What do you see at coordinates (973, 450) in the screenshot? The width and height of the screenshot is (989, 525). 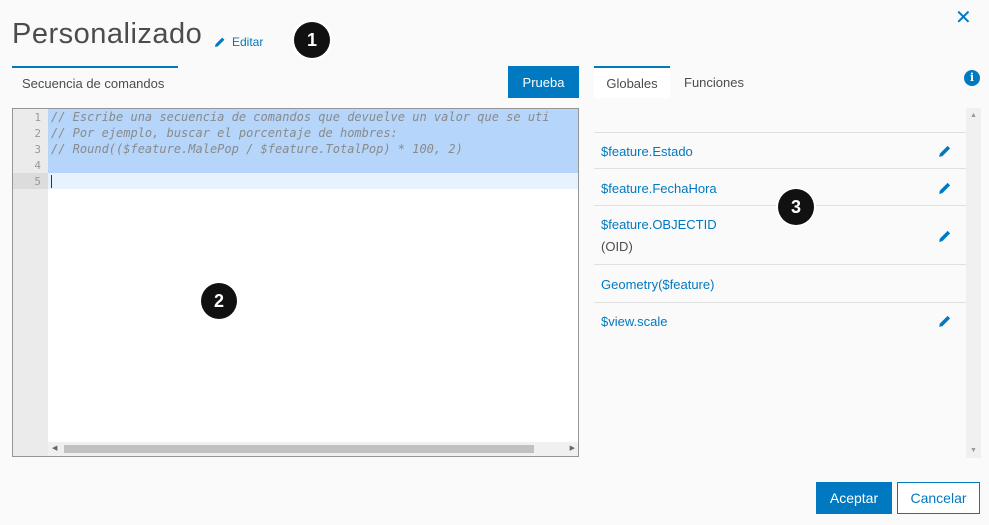 I see `scroll-down-icon: ▼` at bounding box center [973, 450].